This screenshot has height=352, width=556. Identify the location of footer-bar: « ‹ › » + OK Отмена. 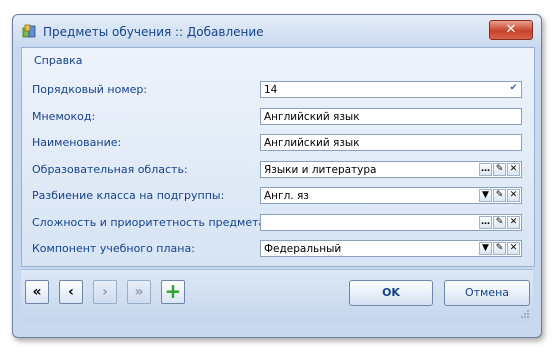
(277, 295).